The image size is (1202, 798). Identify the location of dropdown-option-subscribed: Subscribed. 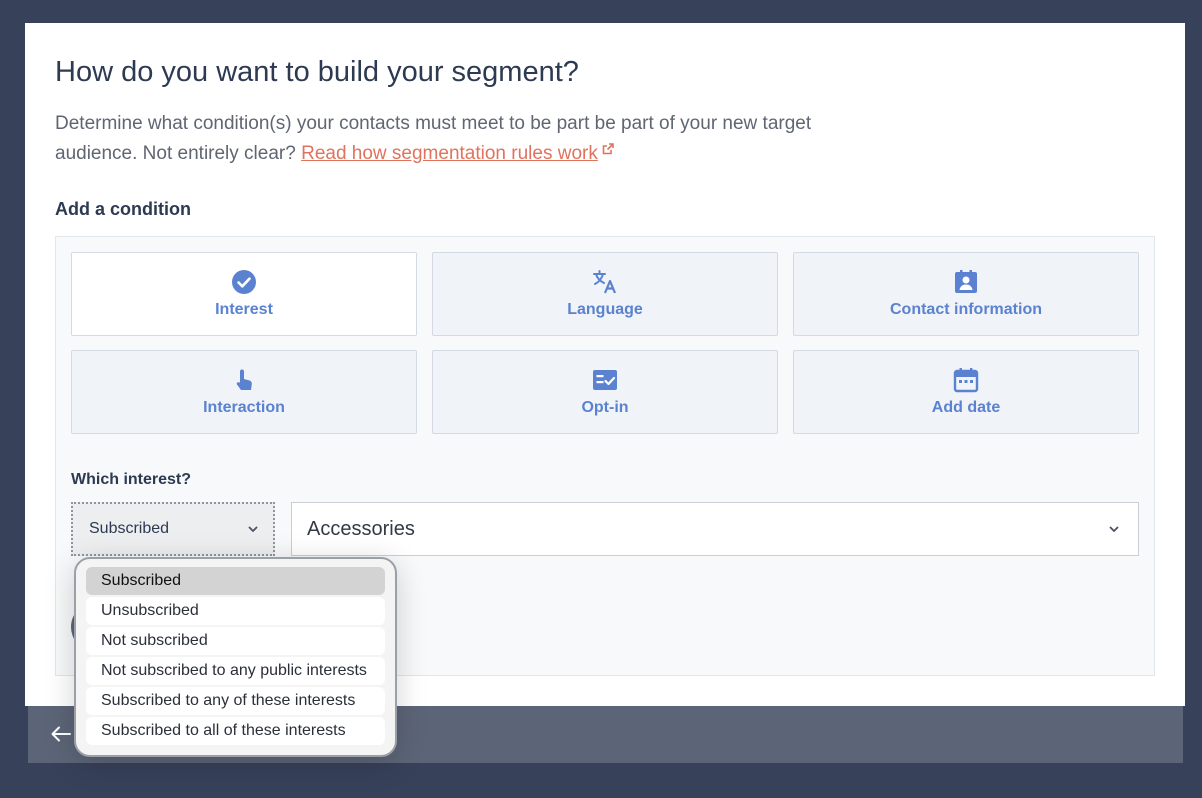
(235, 581).